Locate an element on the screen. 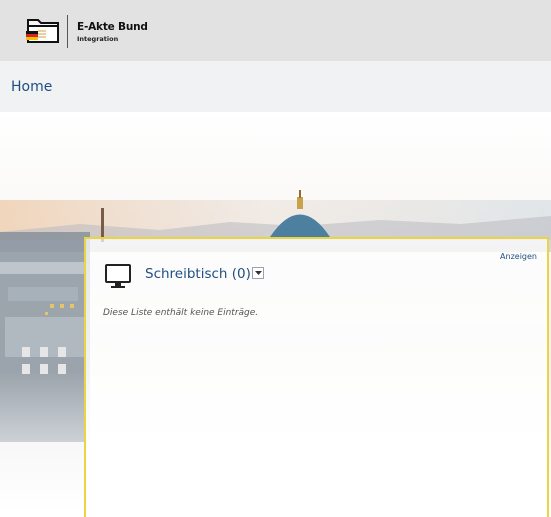  monitor-icon is located at coordinates (118, 276).